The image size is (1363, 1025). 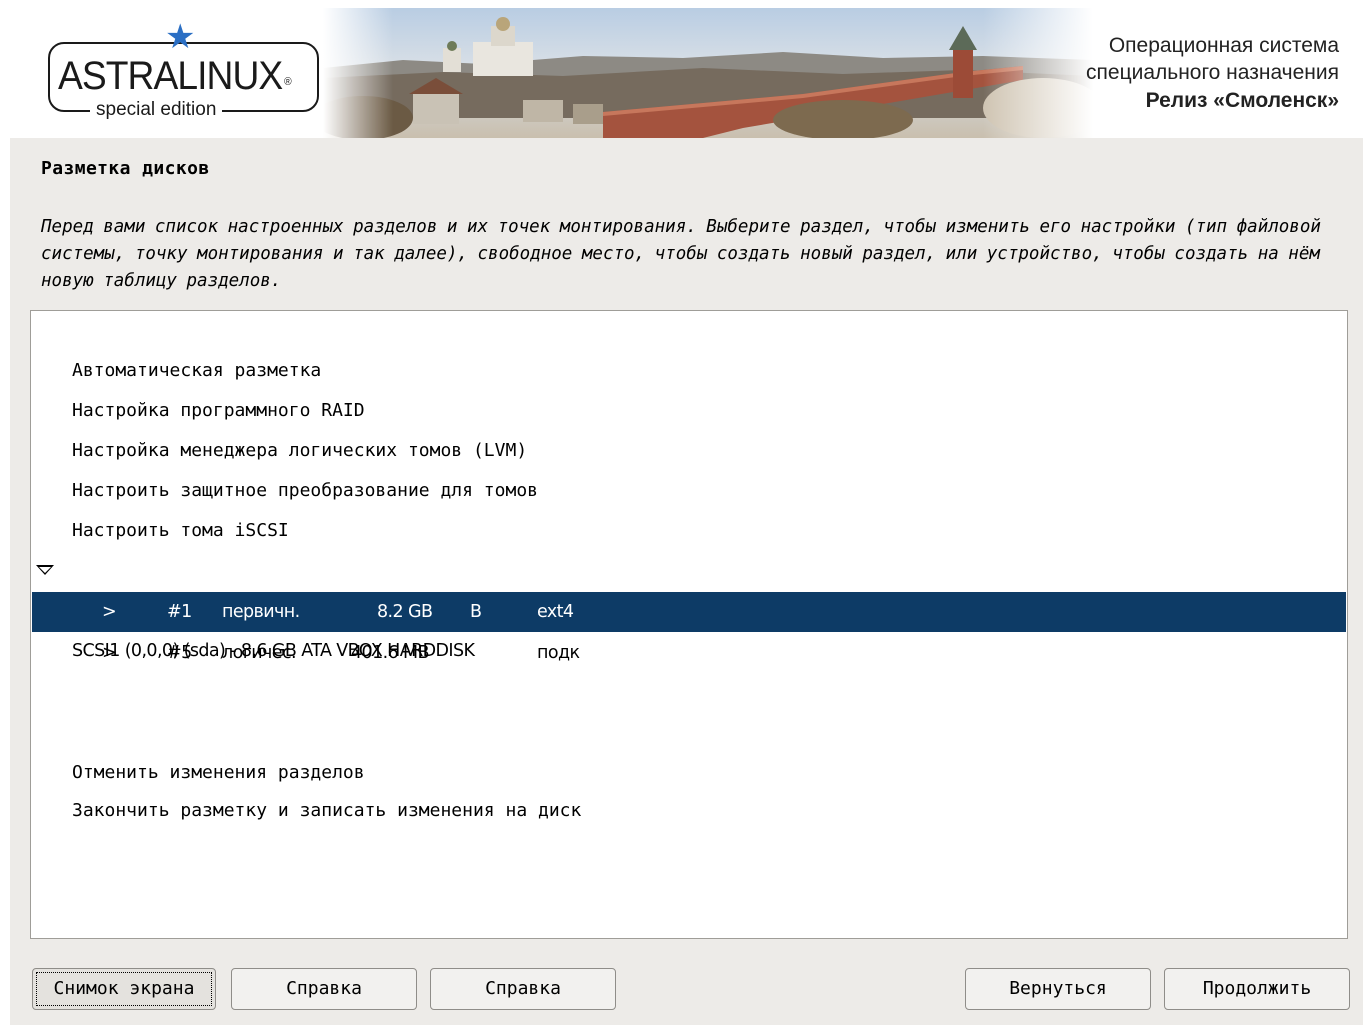 What do you see at coordinates (180, 530) in the screenshot?
I see `menu-item-label: Настроить тома iSCSI` at bounding box center [180, 530].